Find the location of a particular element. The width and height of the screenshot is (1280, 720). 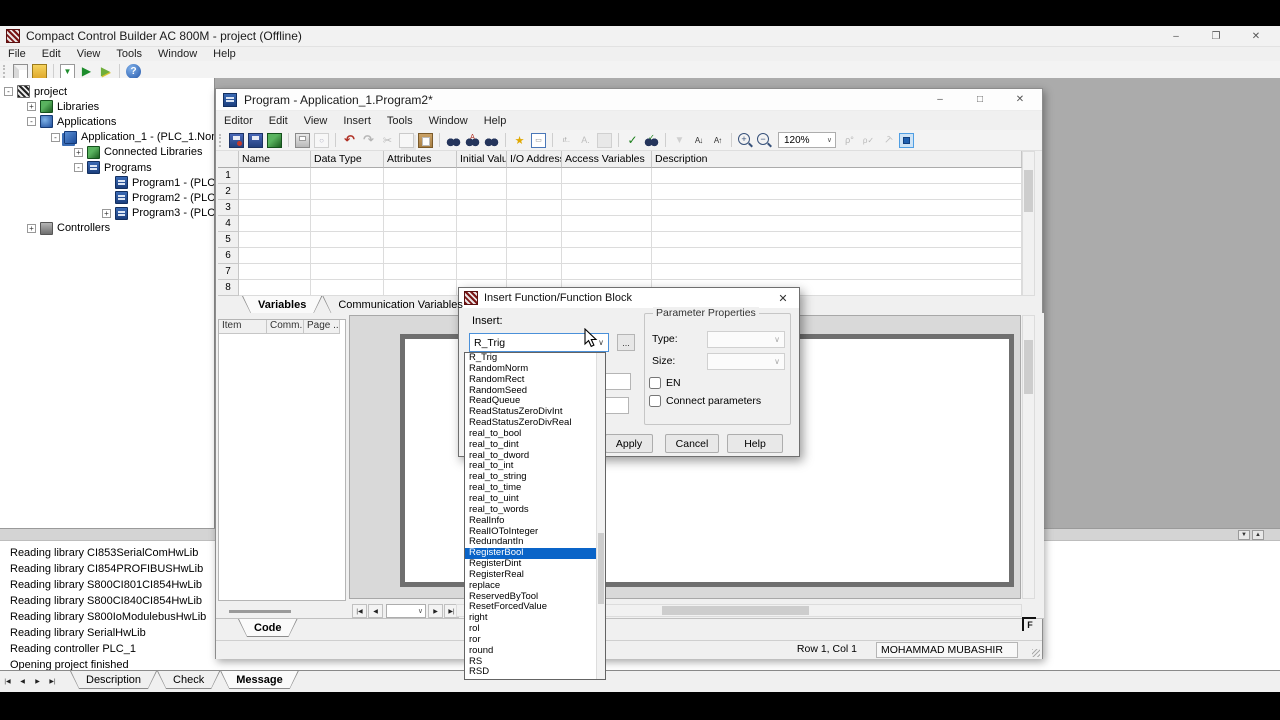

row-number: 6 is located at coordinates (228, 256).